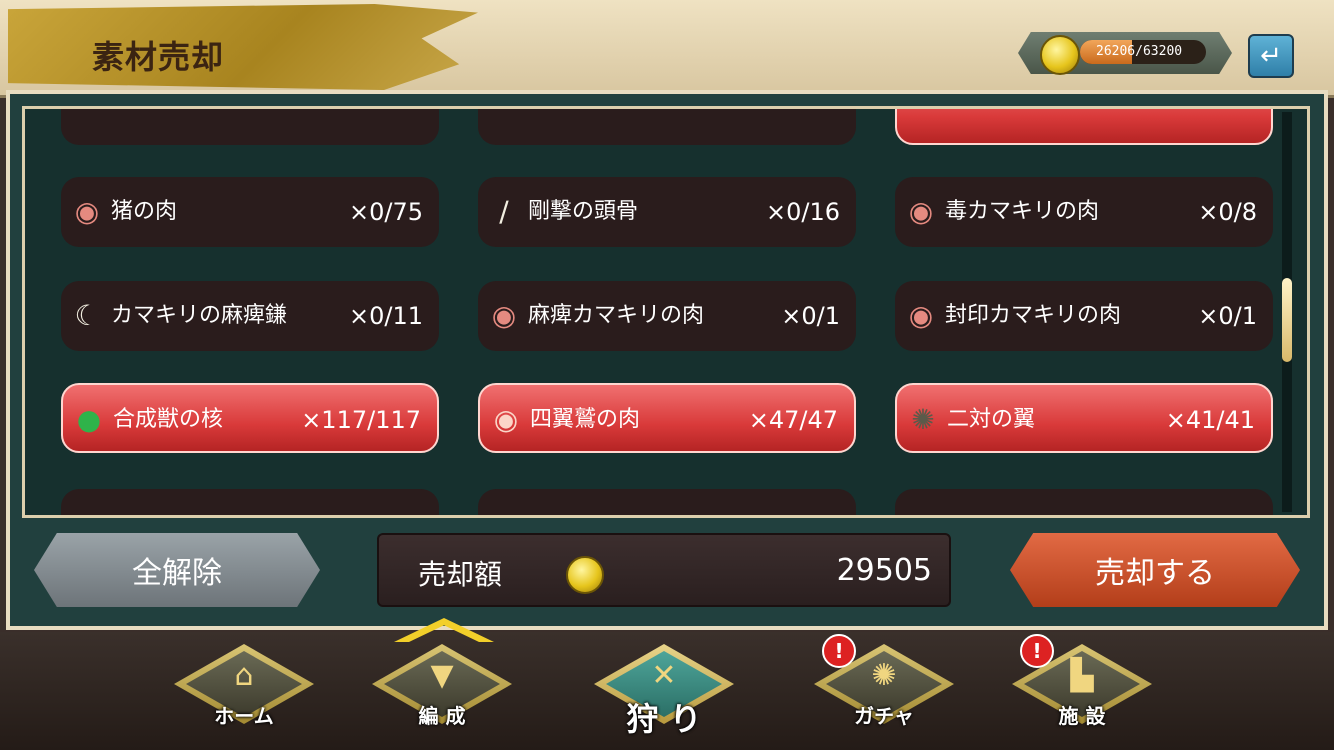 This screenshot has width=1334, height=750. I want to click on nav-hunt: ✕ 狩 り, so click(666, 690).